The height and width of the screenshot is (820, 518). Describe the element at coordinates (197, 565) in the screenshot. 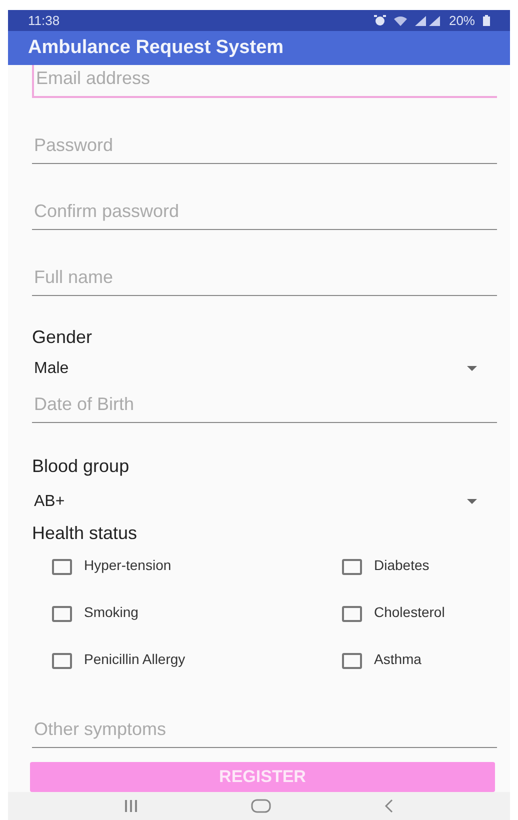

I see `checkbox: Hyper-tension` at that location.